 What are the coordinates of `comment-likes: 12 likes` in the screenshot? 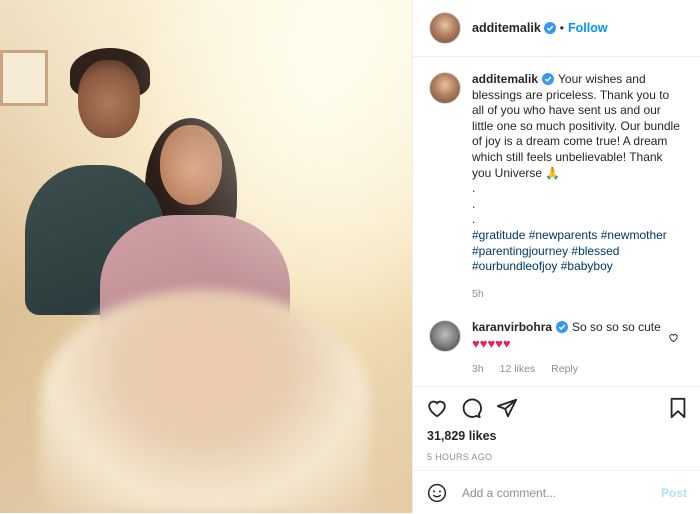 It's located at (518, 369).